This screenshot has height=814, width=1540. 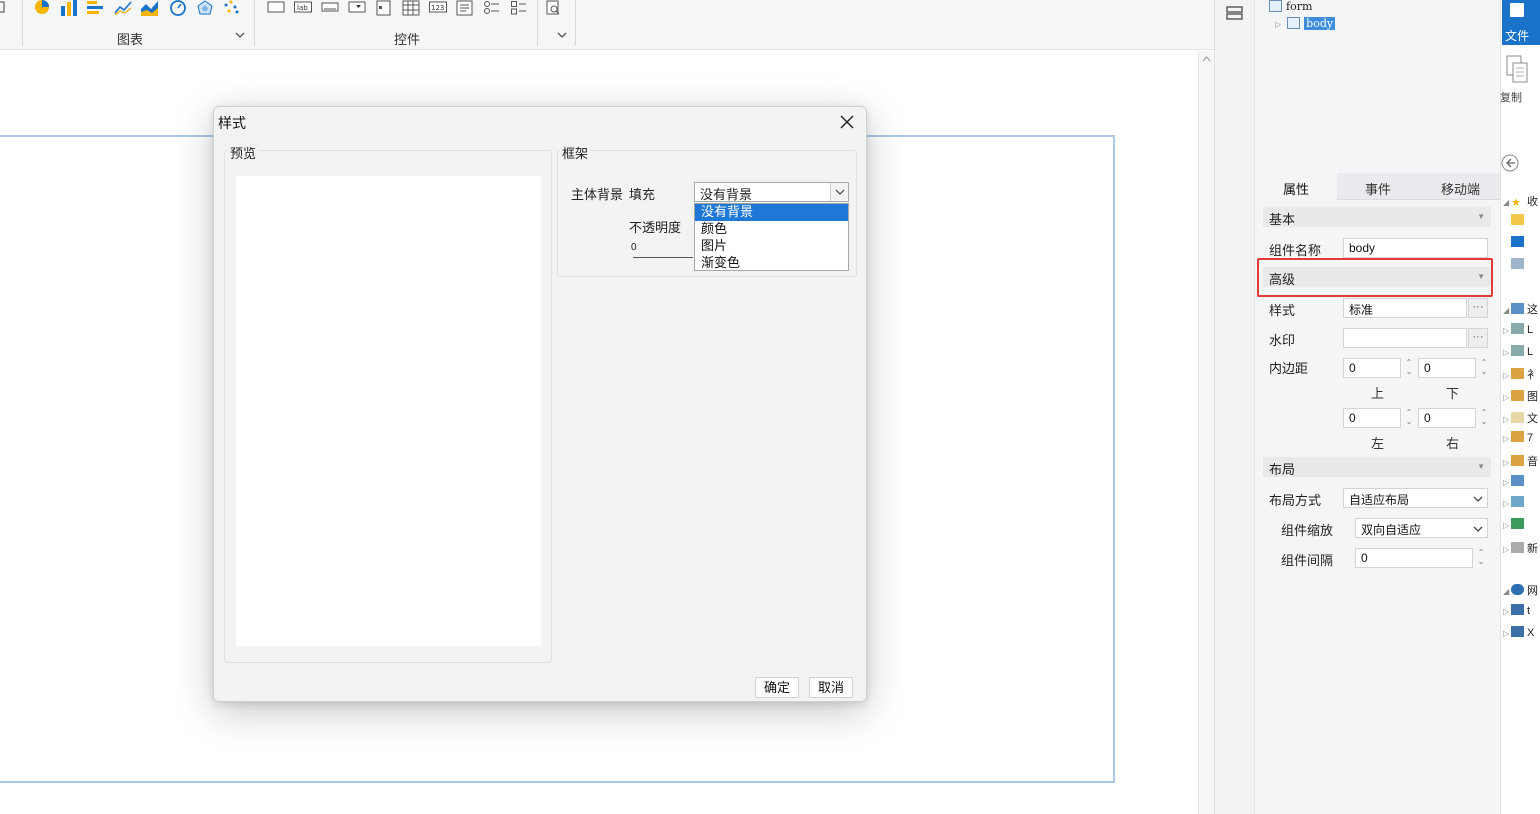 What do you see at coordinates (1520, 374) in the screenshot?
I see `explorer-item-video: ▷ 衤` at bounding box center [1520, 374].